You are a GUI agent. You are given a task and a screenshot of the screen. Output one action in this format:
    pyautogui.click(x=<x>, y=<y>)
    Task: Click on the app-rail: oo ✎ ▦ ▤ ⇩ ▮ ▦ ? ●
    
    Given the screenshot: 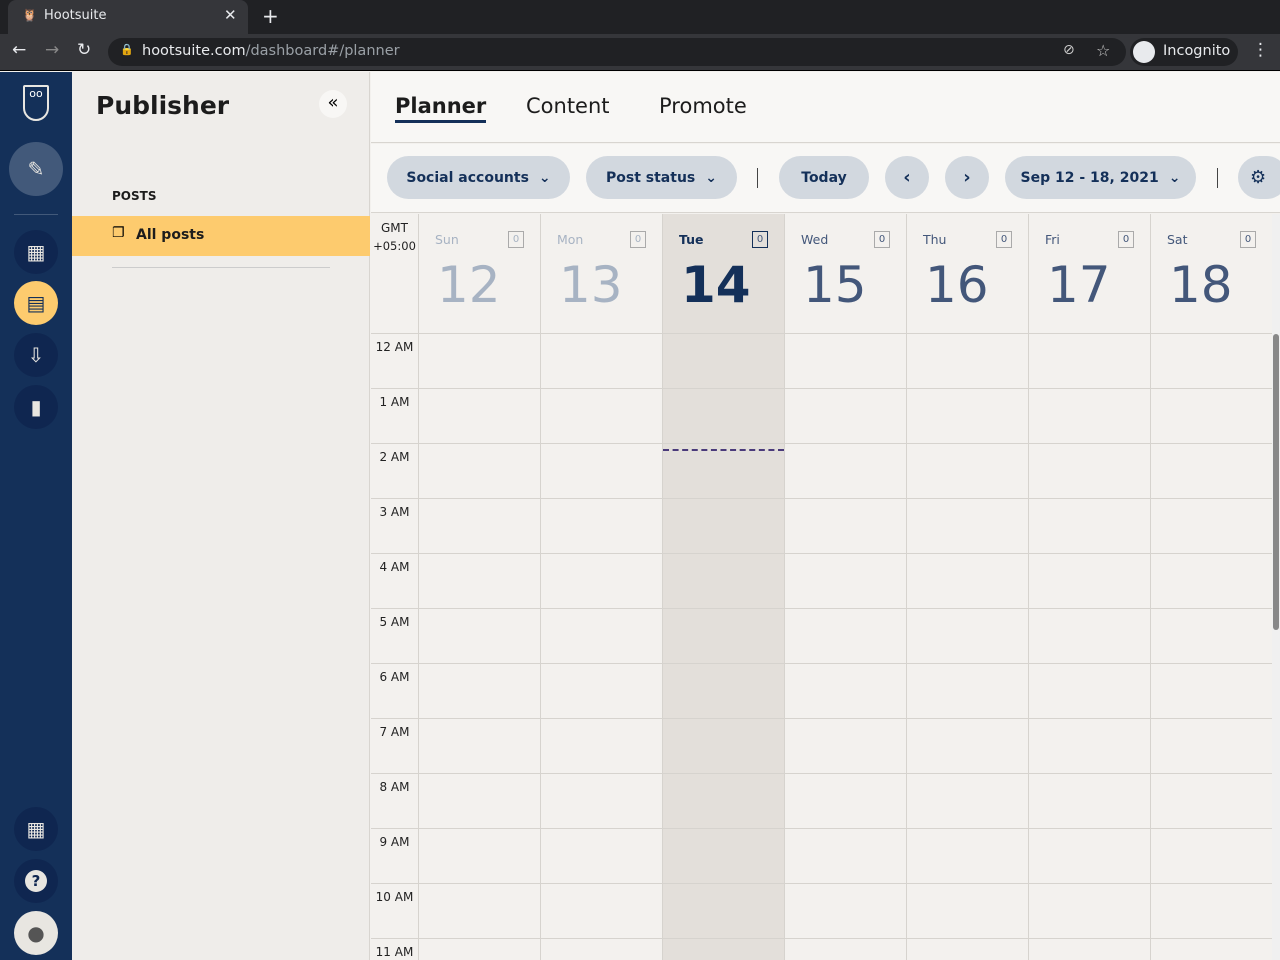 What is the action you would take?
    pyautogui.click(x=36, y=516)
    